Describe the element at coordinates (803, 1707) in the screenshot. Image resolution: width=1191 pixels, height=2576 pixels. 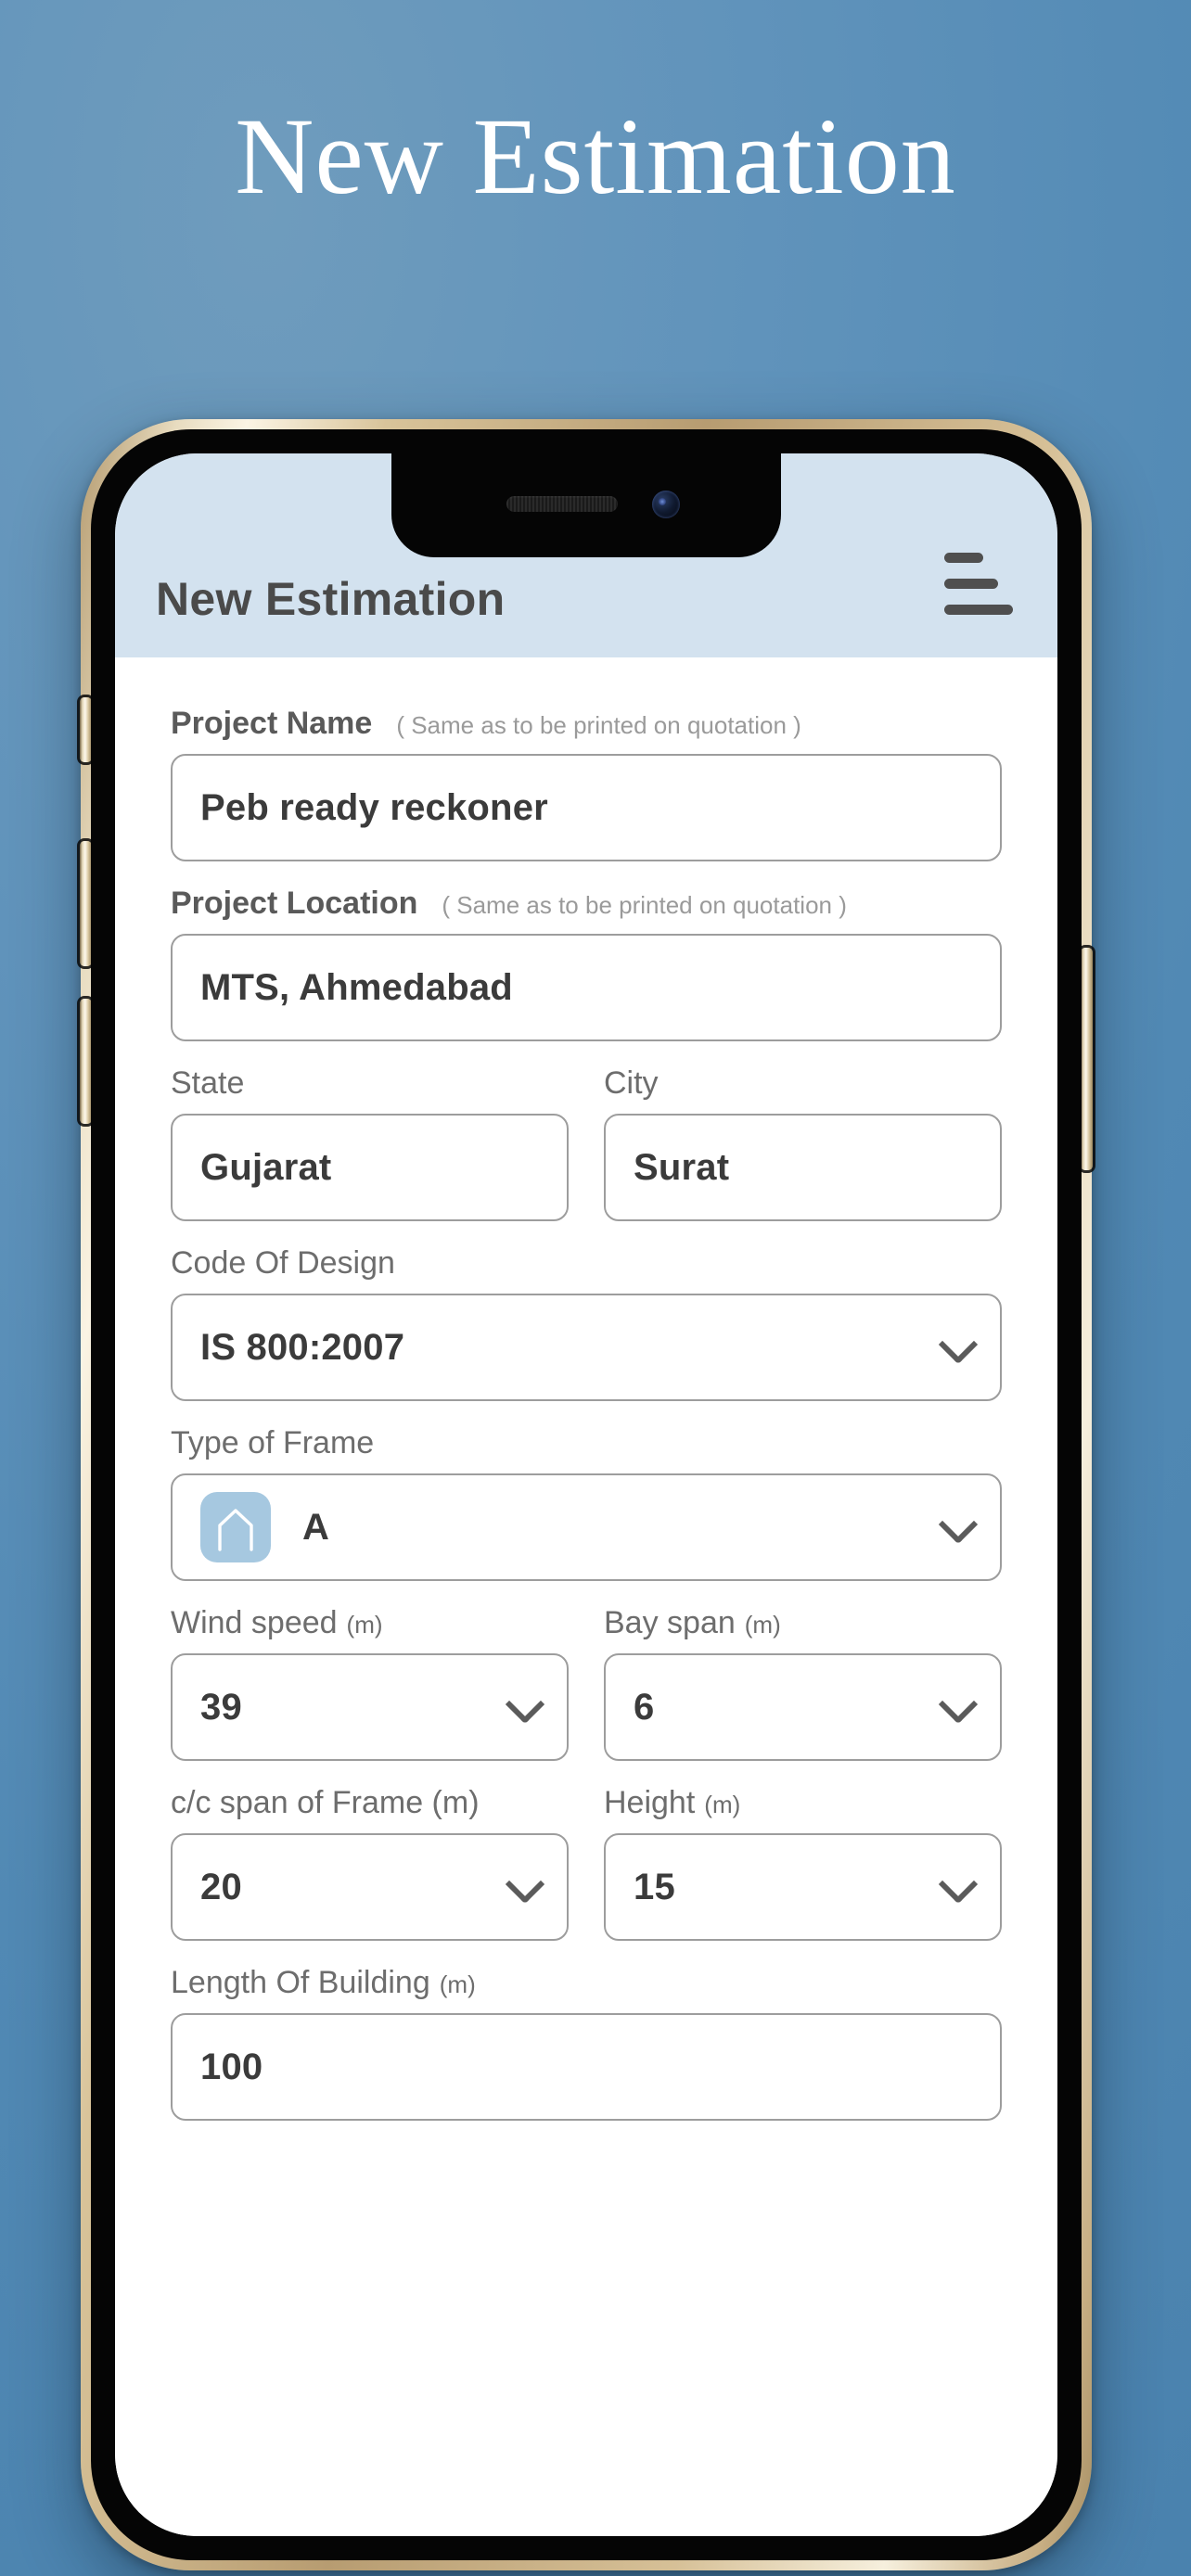
I see `select-bay-span: 6` at that location.